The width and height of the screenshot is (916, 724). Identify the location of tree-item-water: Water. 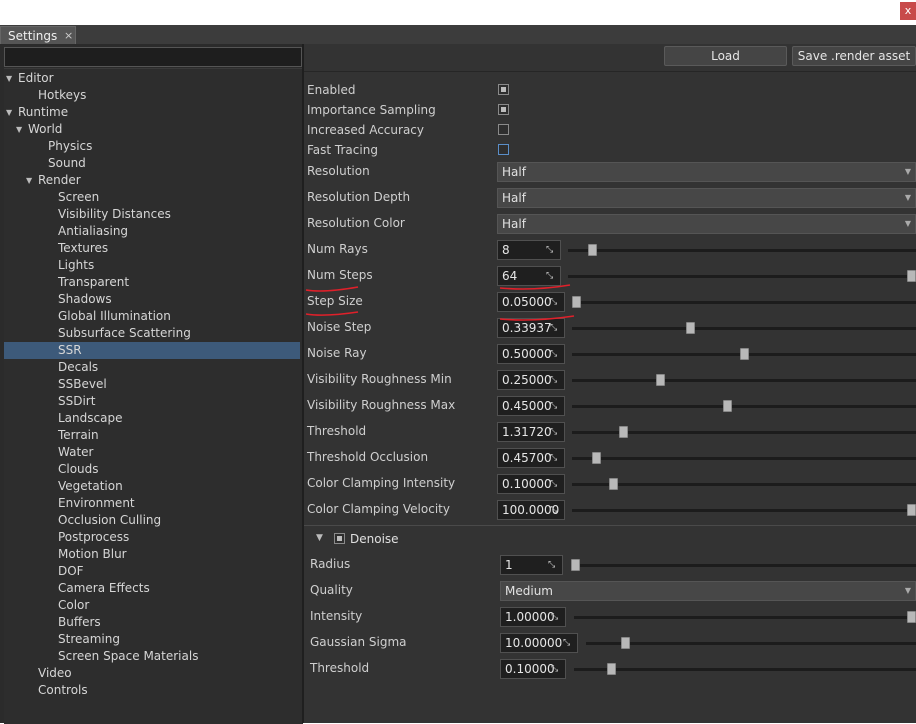
(152, 452).